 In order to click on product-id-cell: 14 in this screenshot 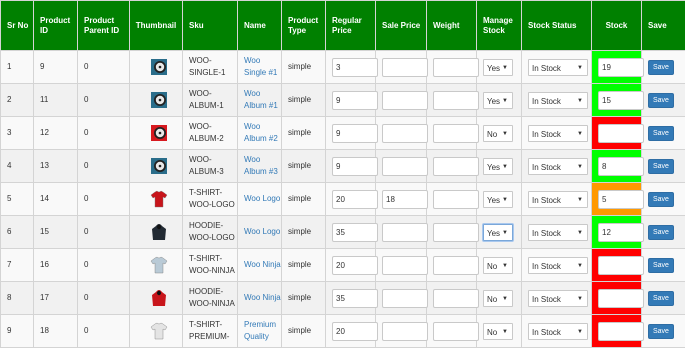, I will do `click(56, 199)`.